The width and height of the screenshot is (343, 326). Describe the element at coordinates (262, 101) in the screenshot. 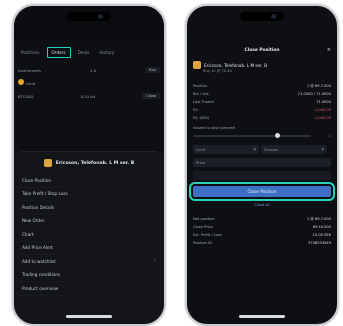

I see `stat-row: Last Traded 71.0000` at that location.